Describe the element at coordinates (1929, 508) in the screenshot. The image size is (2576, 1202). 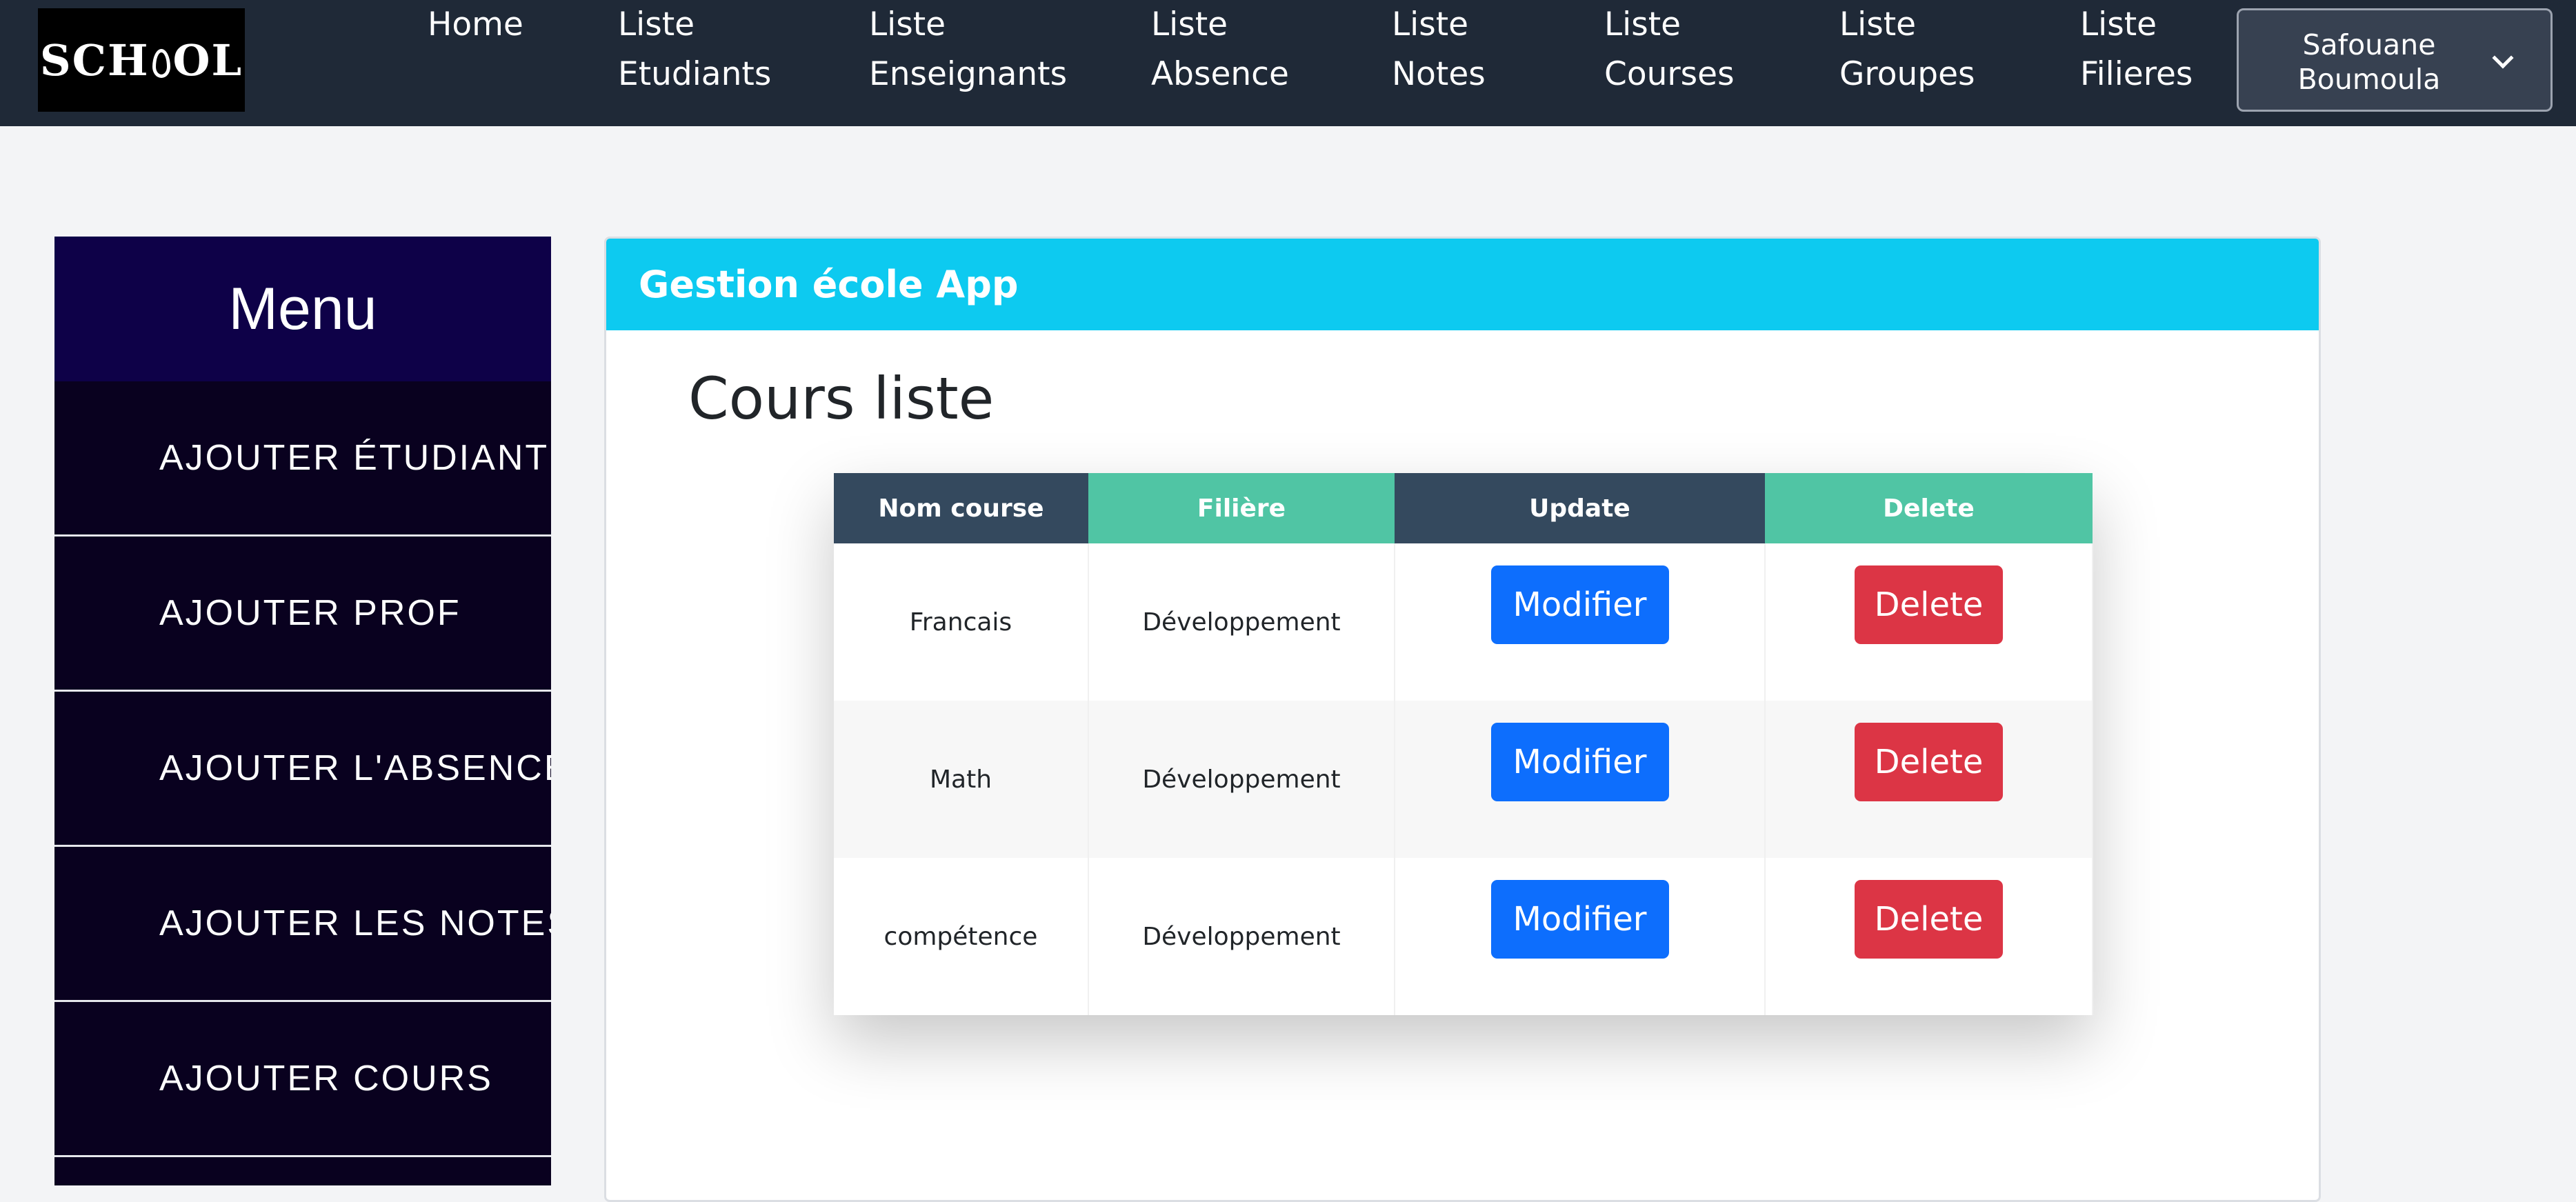
I see `column-header-delete: Delete` at that location.